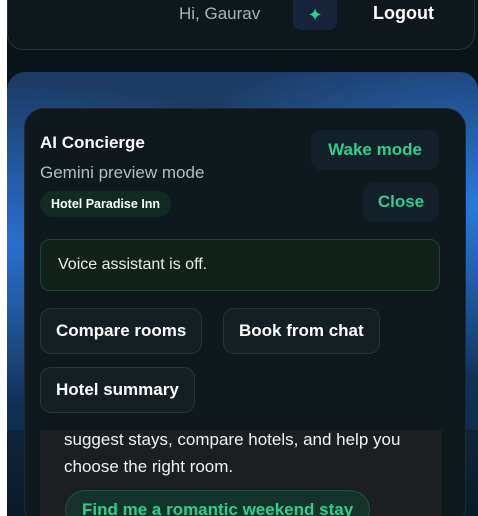 This screenshot has height=516, width=478. Describe the element at coordinates (121, 331) in the screenshot. I see `compare-rooms-button: Compare rooms` at that location.